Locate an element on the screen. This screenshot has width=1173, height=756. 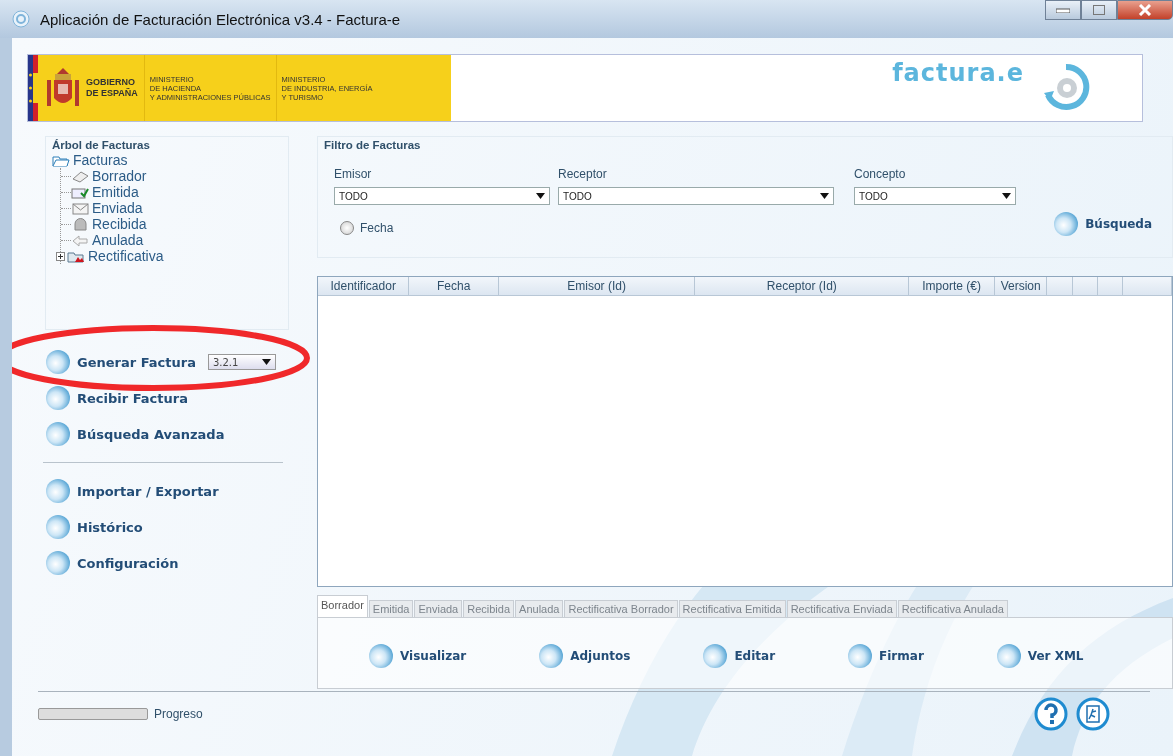
column-header: Fecha is located at coordinates (454, 285).